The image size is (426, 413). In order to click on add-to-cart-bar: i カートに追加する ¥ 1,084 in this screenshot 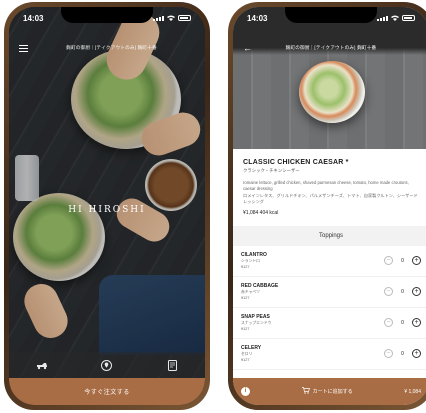, I will do `click(329, 391)`.